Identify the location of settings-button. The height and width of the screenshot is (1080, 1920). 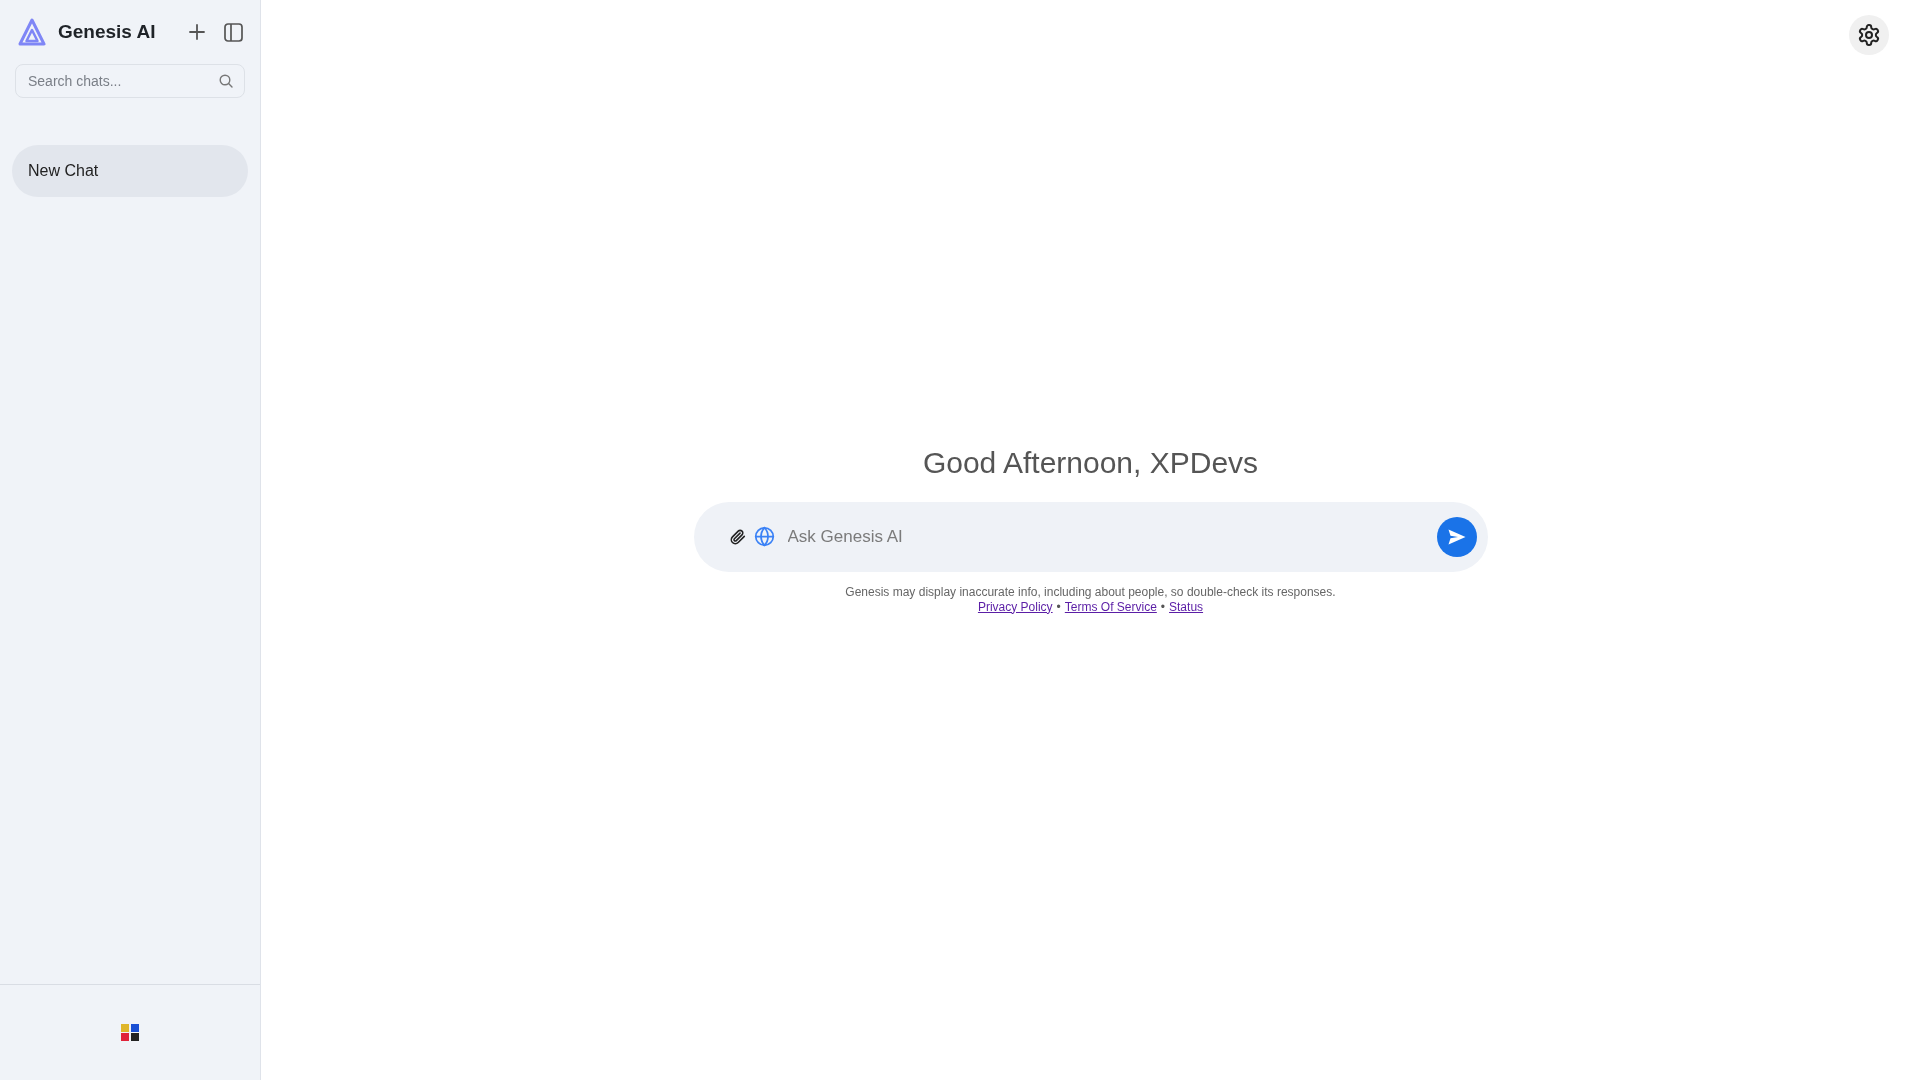
(1869, 35).